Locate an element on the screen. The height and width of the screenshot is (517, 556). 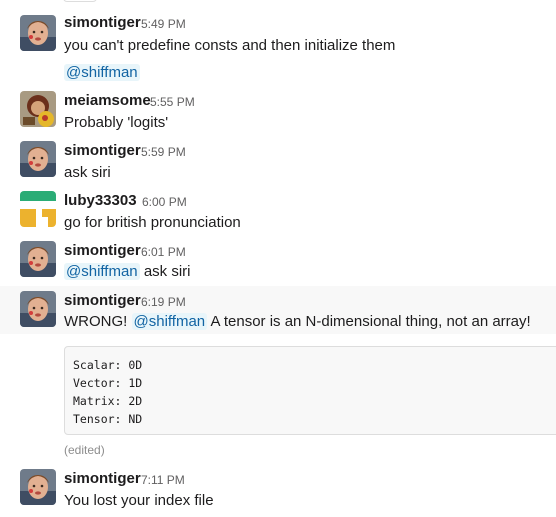
avatar-meiamsome is located at coordinates (38, 109).